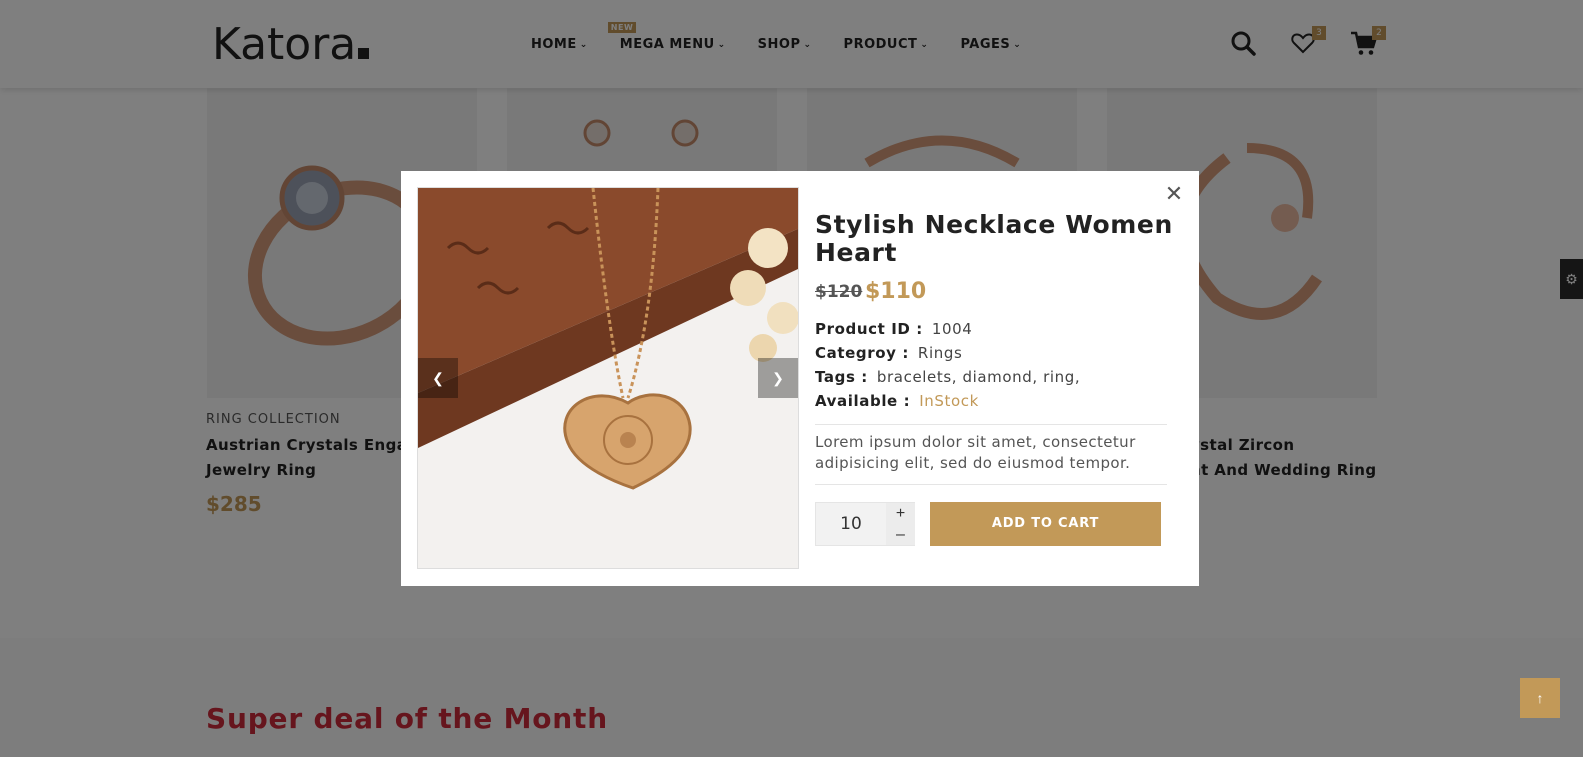 The height and width of the screenshot is (757, 1583). Describe the element at coordinates (889, 353) in the screenshot. I see `category-row: Categroy : Rings` at that location.